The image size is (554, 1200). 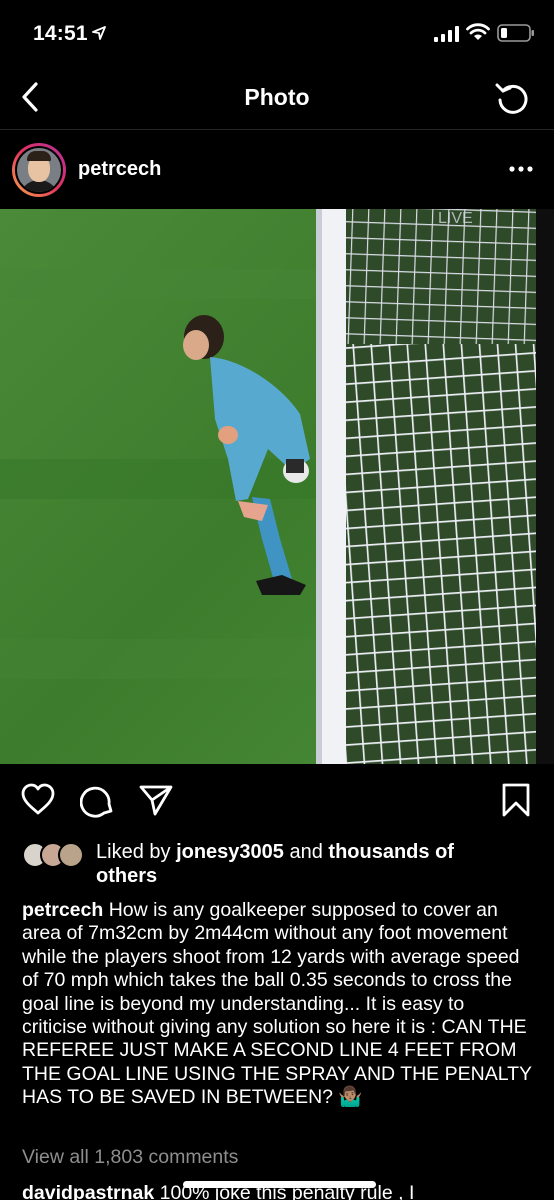 What do you see at coordinates (62, 910) in the screenshot?
I see `caption-username: petrcech` at bounding box center [62, 910].